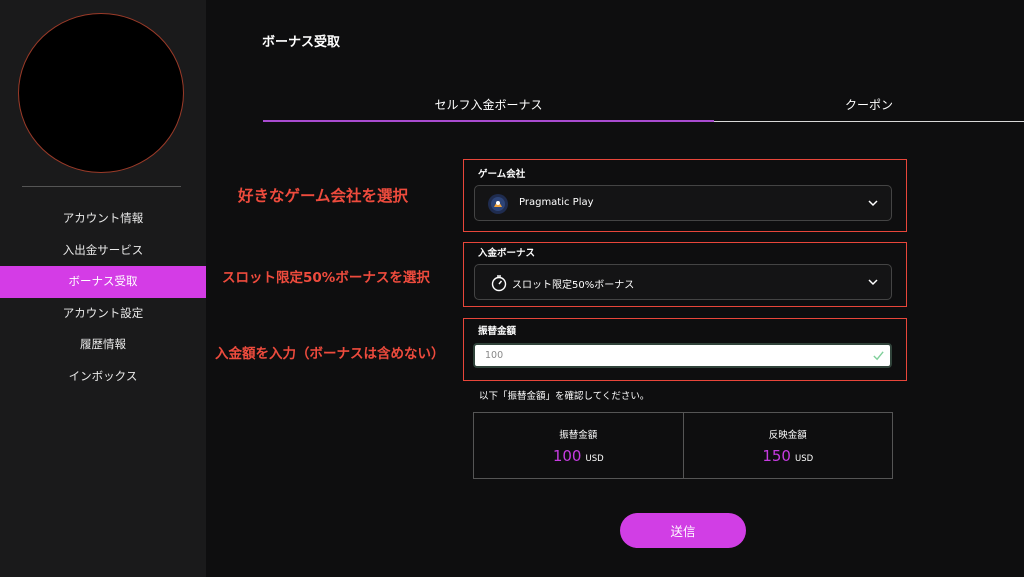  Describe the element at coordinates (594, 459) in the screenshot. I see `summary-transfer-unit: USD` at that location.